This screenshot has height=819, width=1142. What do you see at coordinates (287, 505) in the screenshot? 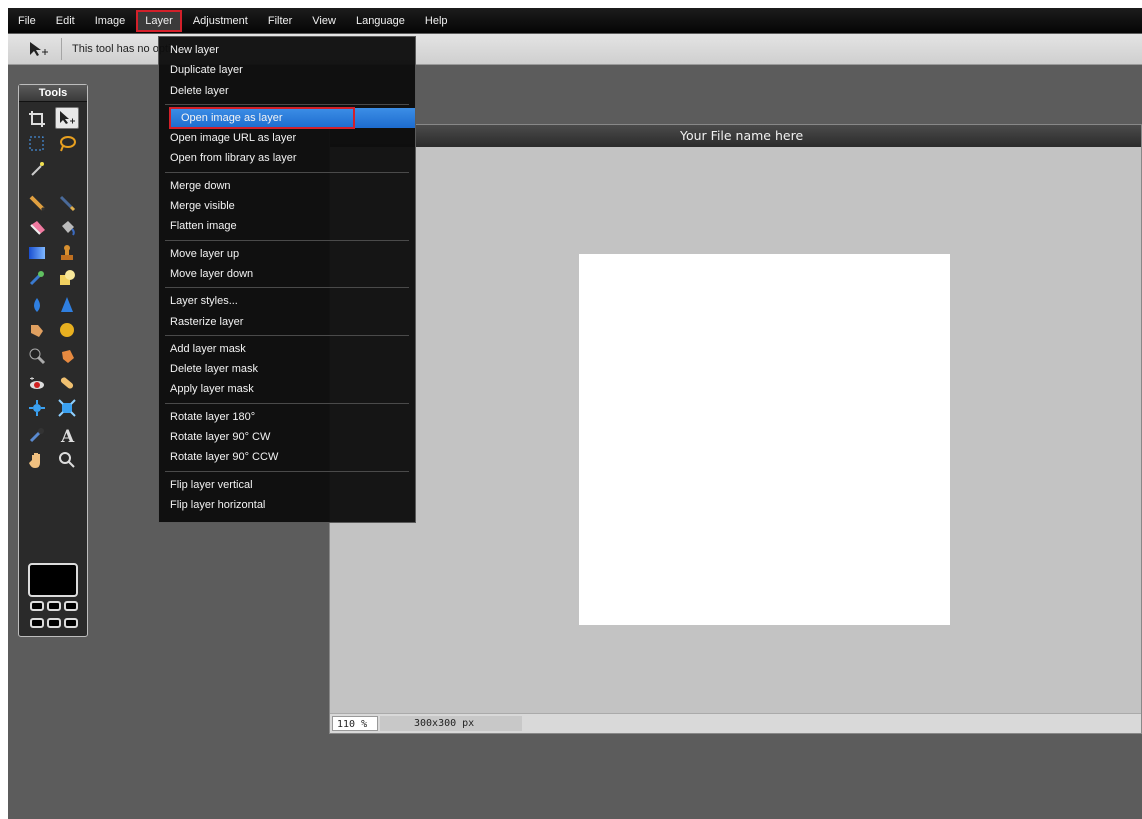
I see `menu-item-flip-horizontal: Flip layer horizontal` at bounding box center [287, 505].